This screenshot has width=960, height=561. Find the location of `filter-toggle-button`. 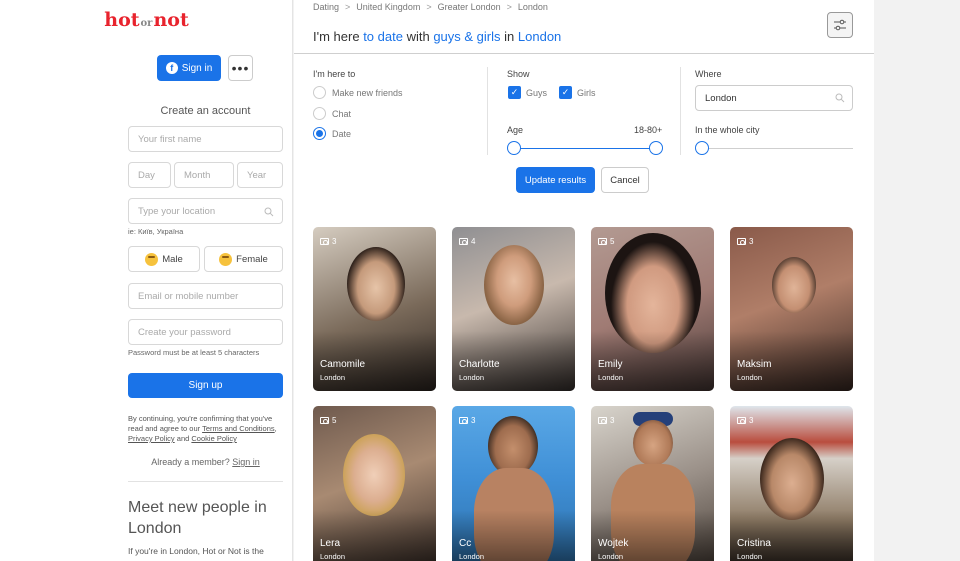

filter-toggle-button is located at coordinates (840, 25).